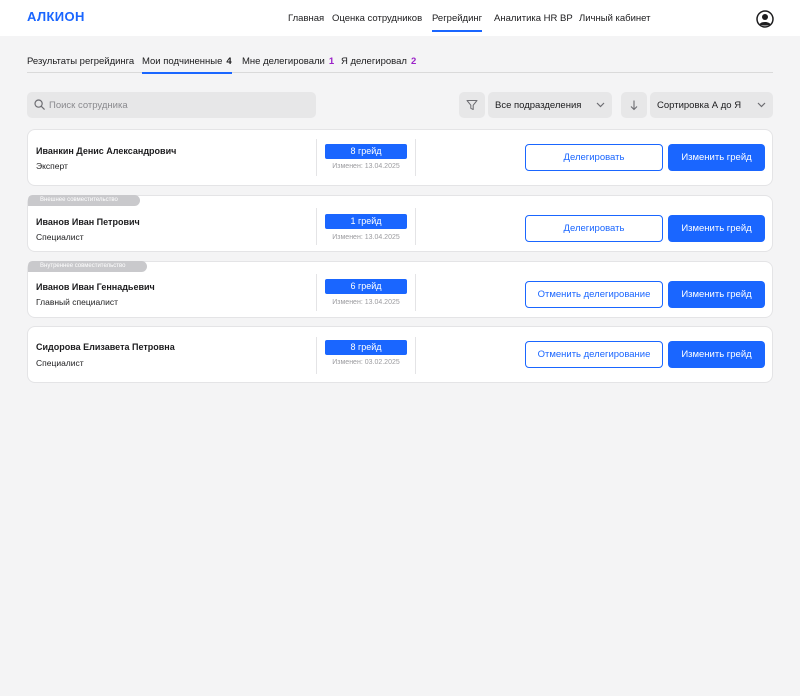 Image resolution: width=800 pixels, height=696 pixels. What do you see at coordinates (377, 18) in the screenshot?
I see `nav-item-employee-evaluation: Оценка сотрудников` at bounding box center [377, 18].